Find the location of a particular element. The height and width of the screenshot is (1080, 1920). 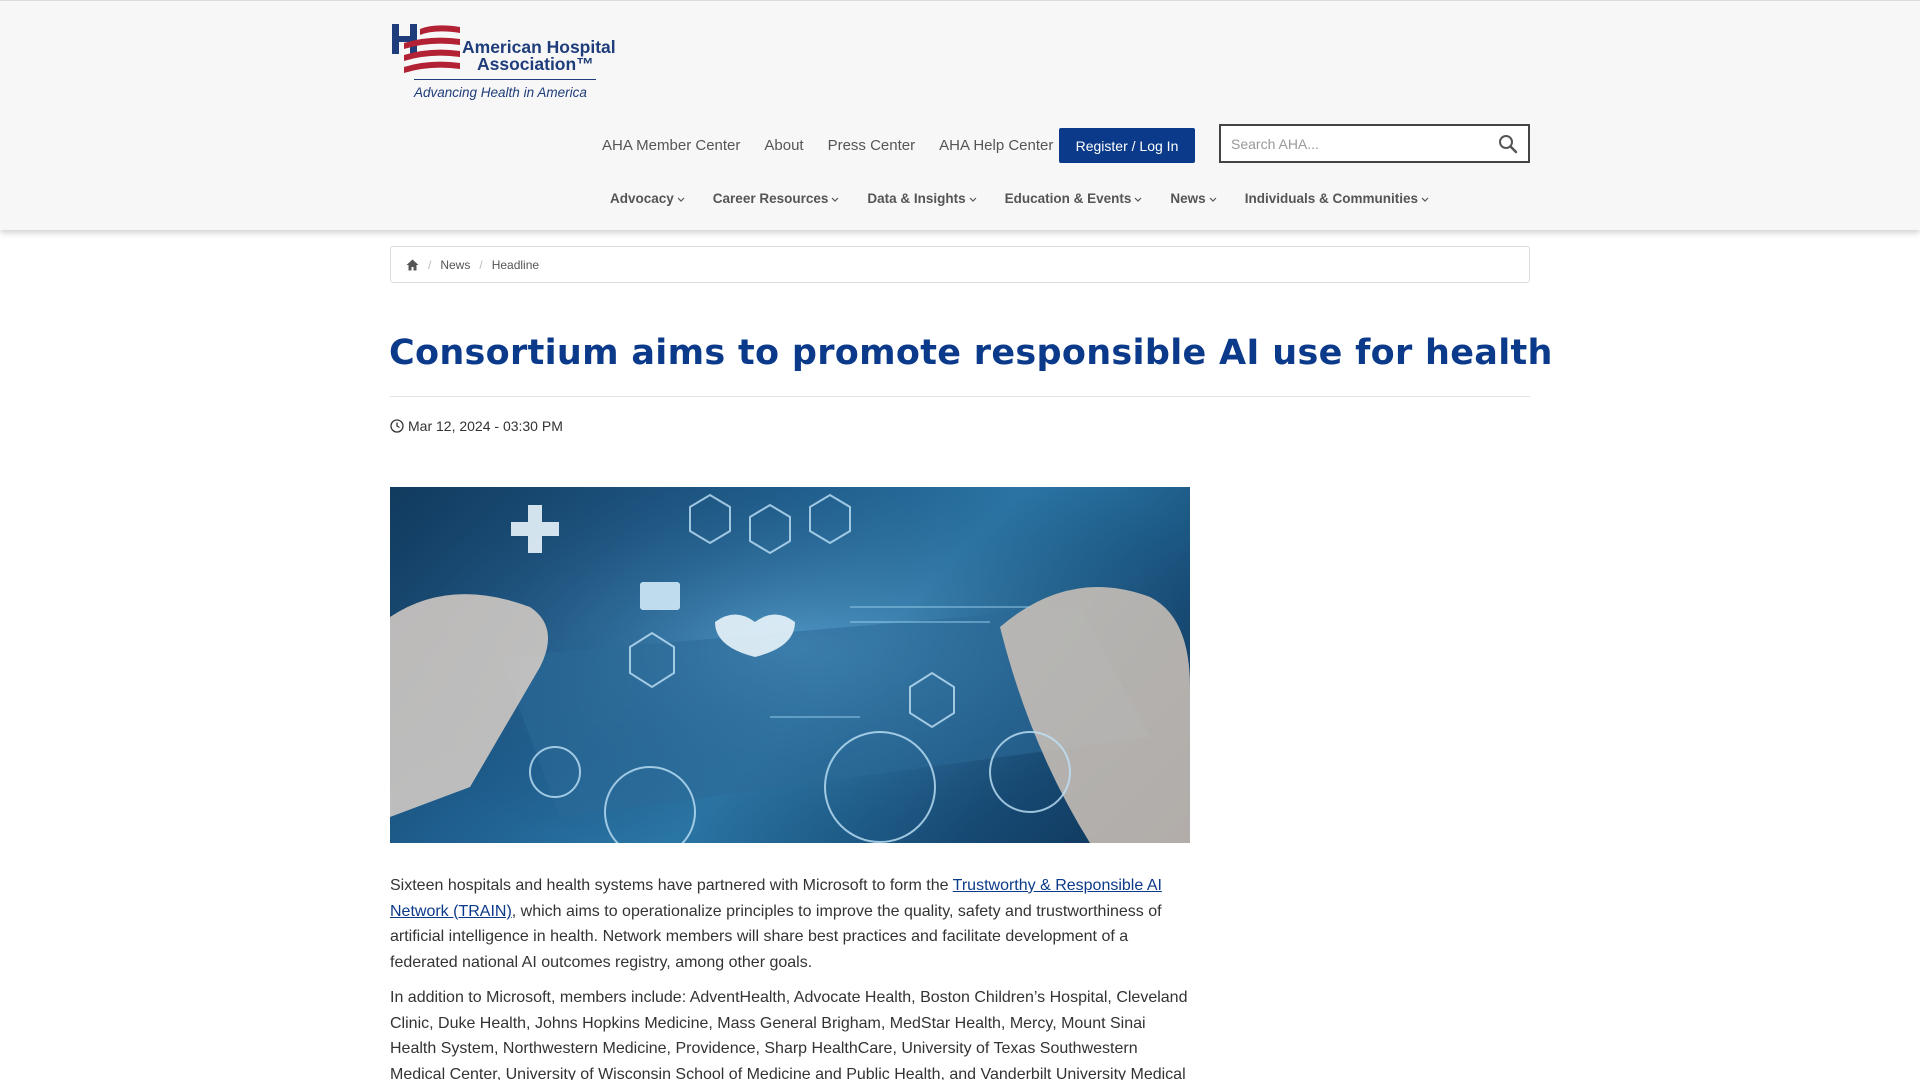

breadcrumb-item-headline: Headline is located at coordinates (515, 264).